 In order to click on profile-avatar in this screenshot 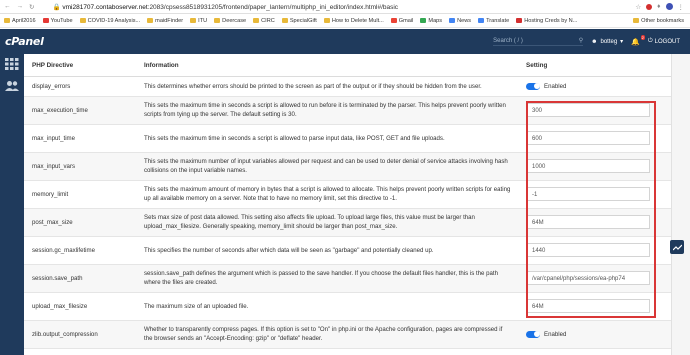, I will do `click(669, 6)`.